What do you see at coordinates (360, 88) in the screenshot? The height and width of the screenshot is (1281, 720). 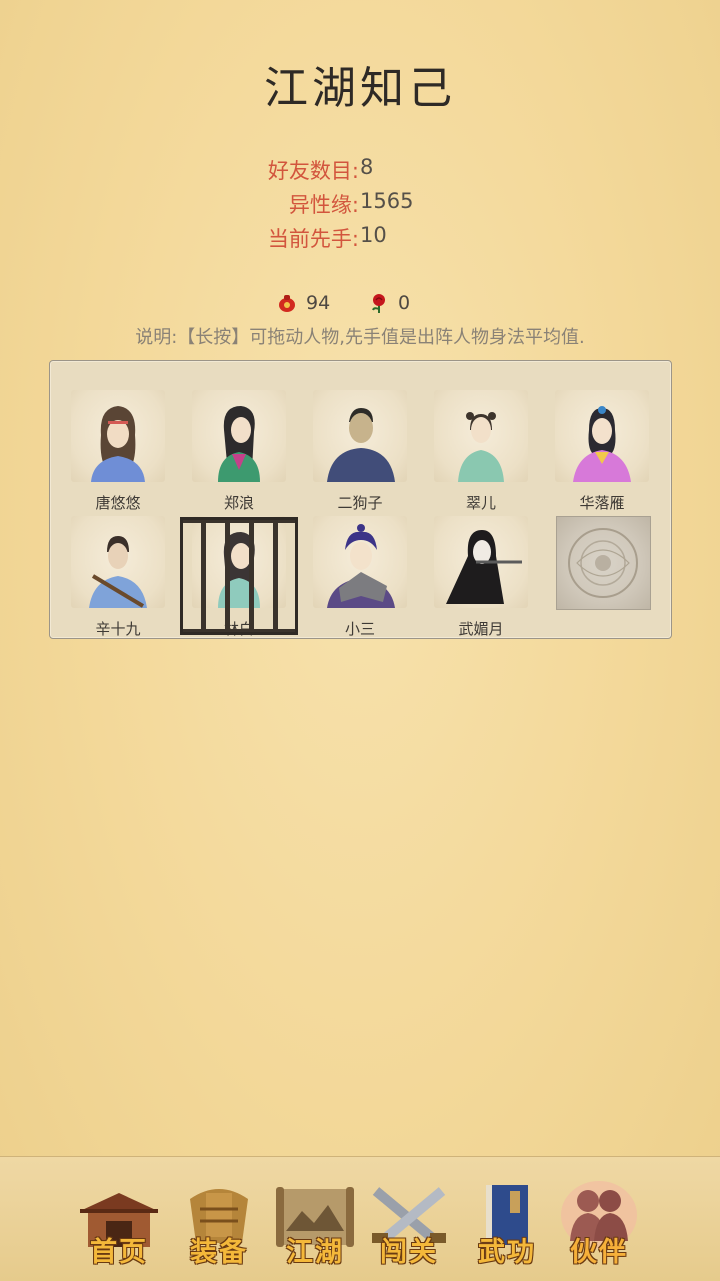 I see `page-title: 江湖知己` at bounding box center [360, 88].